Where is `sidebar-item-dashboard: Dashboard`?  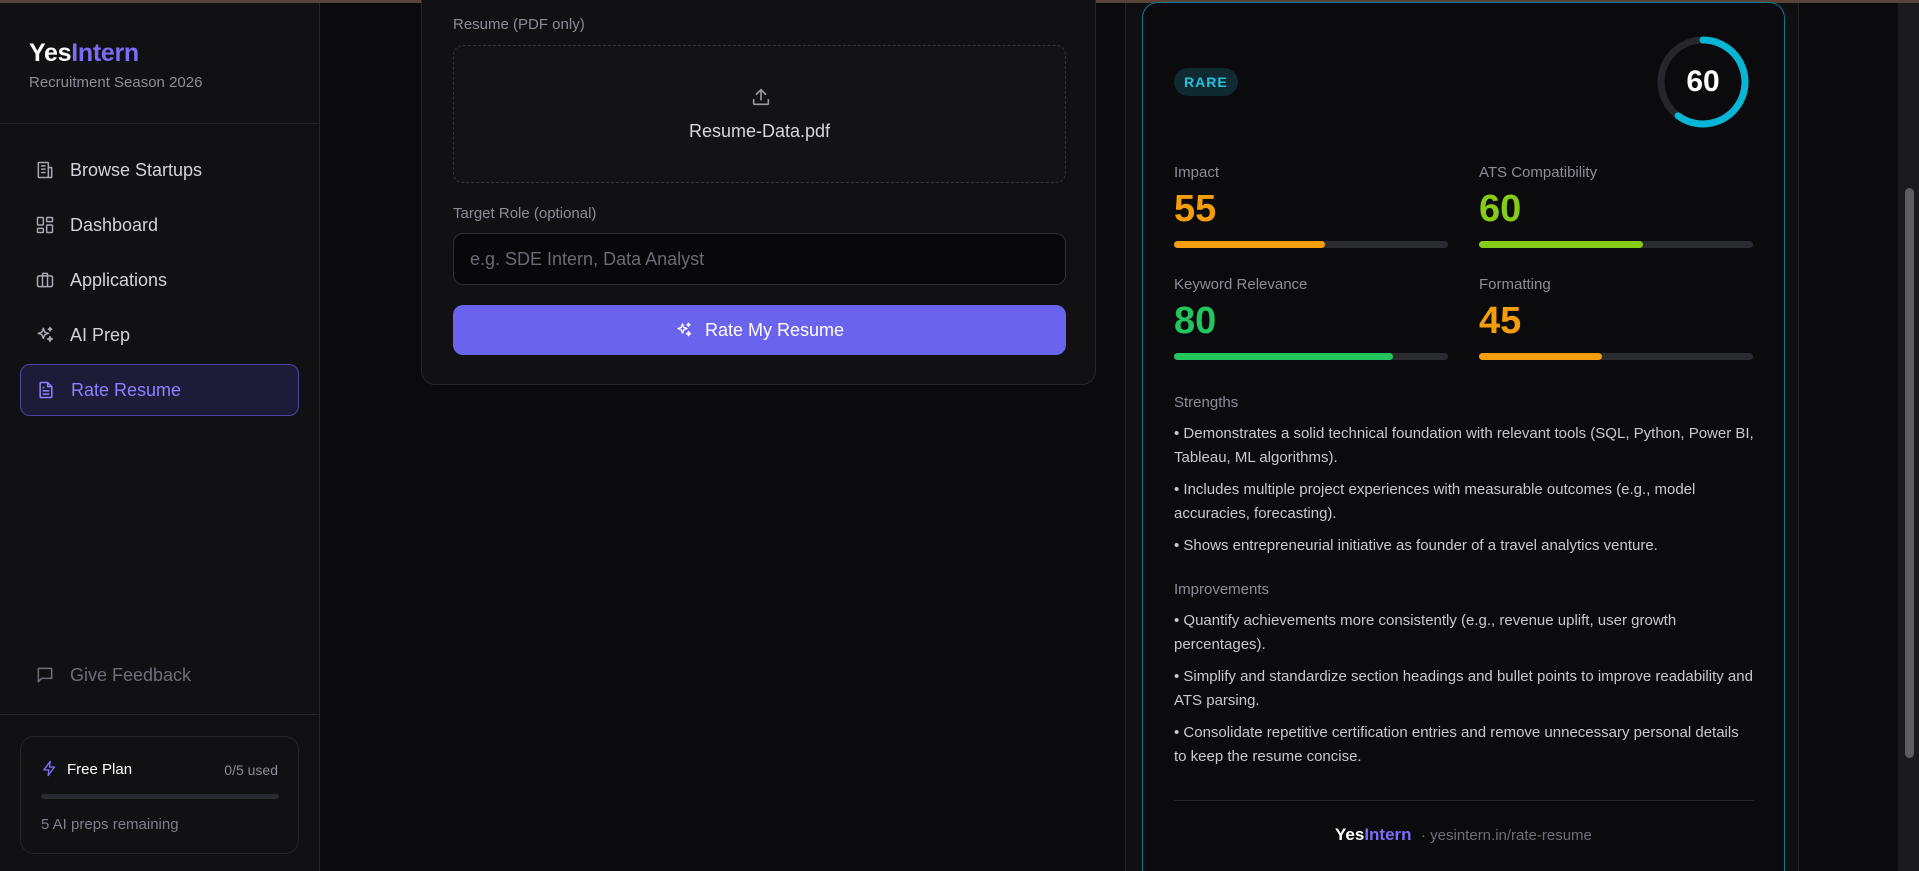 sidebar-item-dashboard: Dashboard is located at coordinates (159, 225).